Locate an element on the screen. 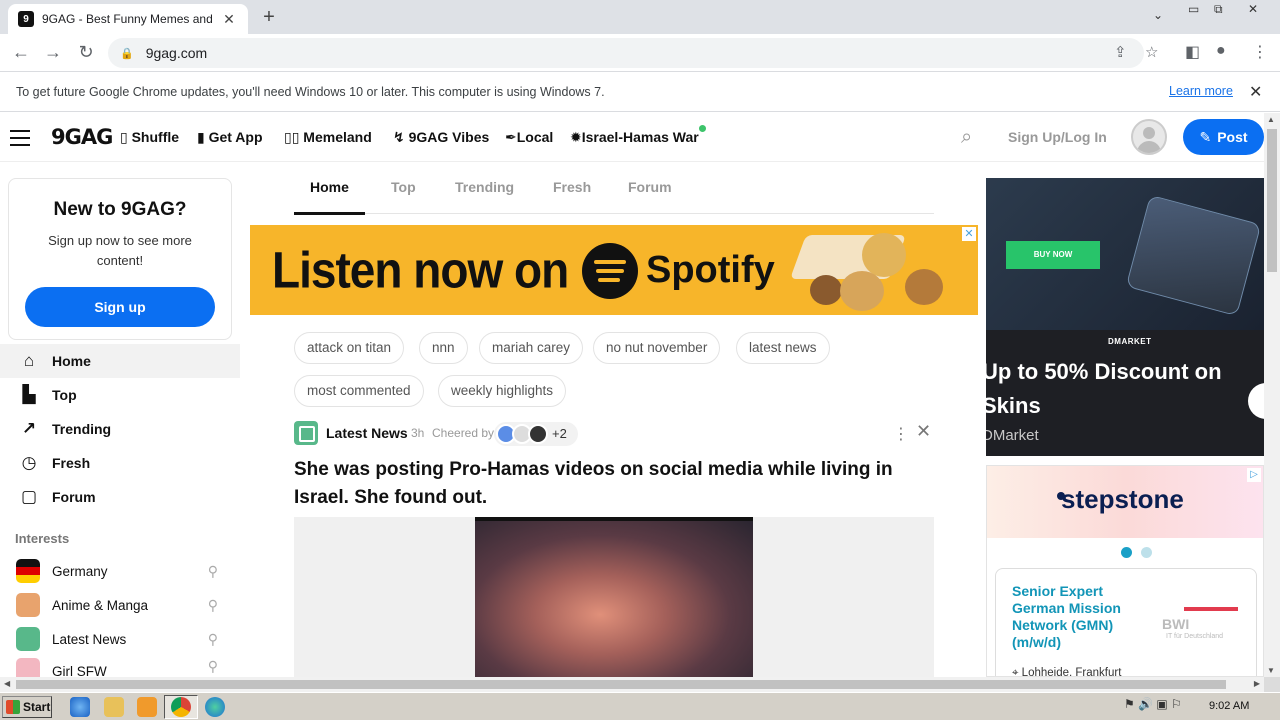 This screenshot has width=1280, height=720. post-close-icon: ✕ is located at coordinates (923, 431).